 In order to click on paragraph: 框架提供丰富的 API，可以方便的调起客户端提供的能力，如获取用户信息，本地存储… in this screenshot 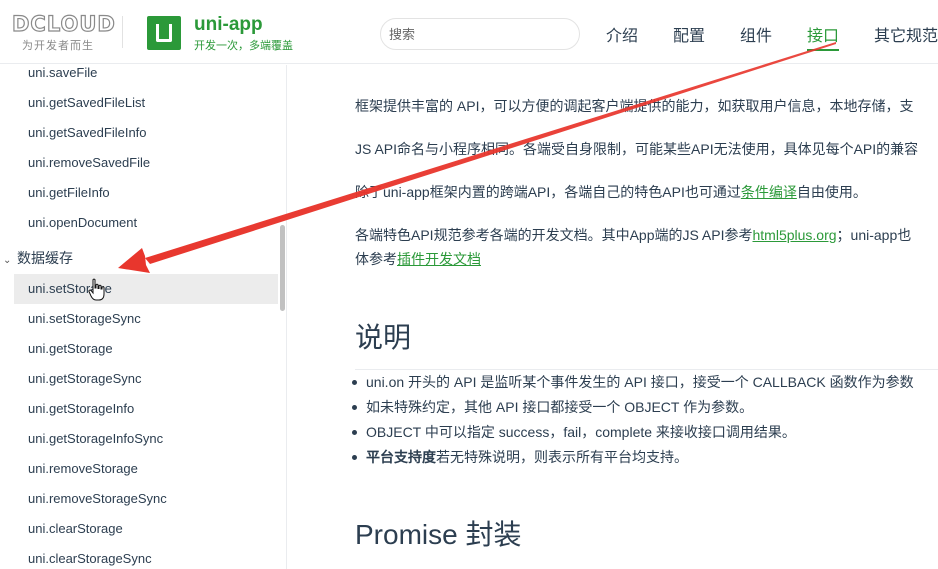, I will do `click(634, 106)`.